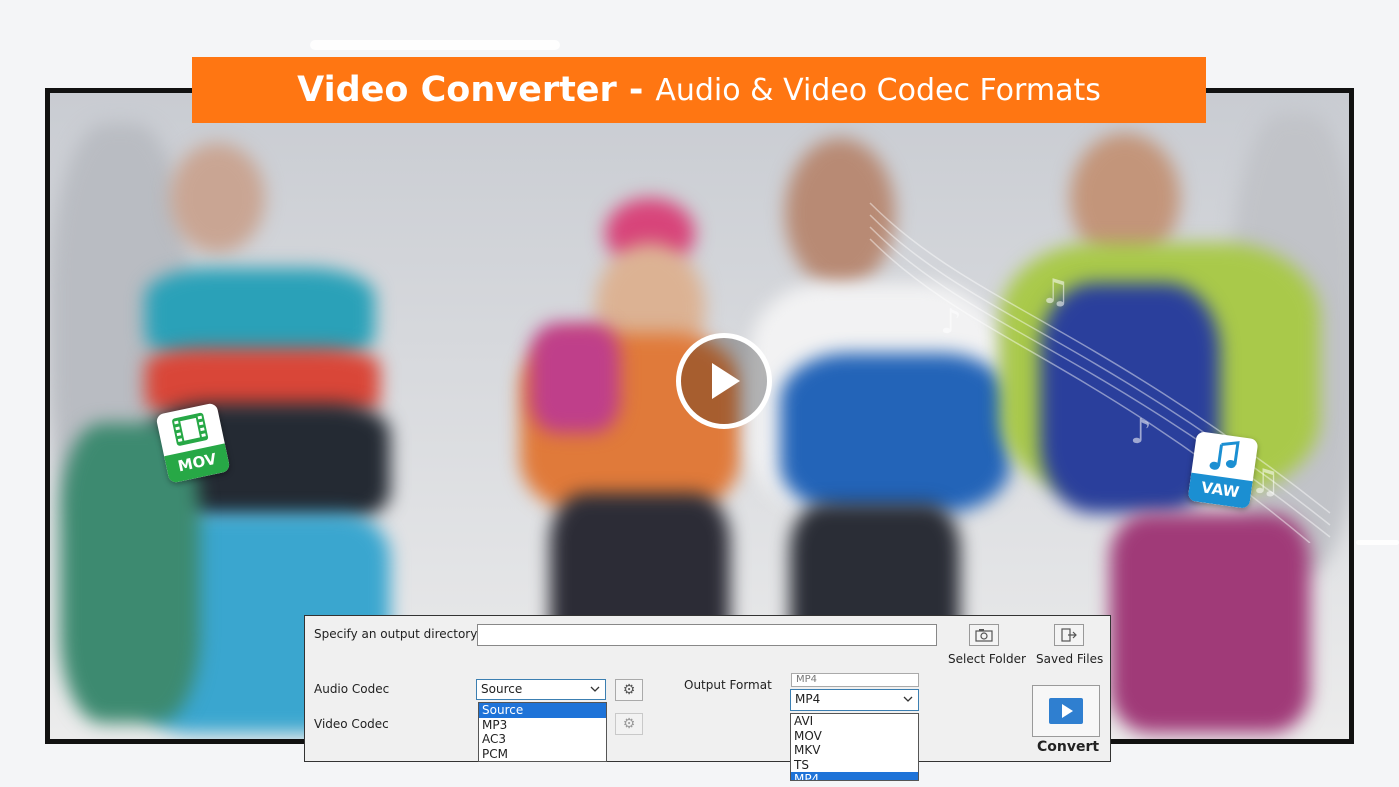 The height and width of the screenshot is (787, 1399). Describe the element at coordinates (854, 736) in the screenshot. I see `output-format-option: MOV` at that location.